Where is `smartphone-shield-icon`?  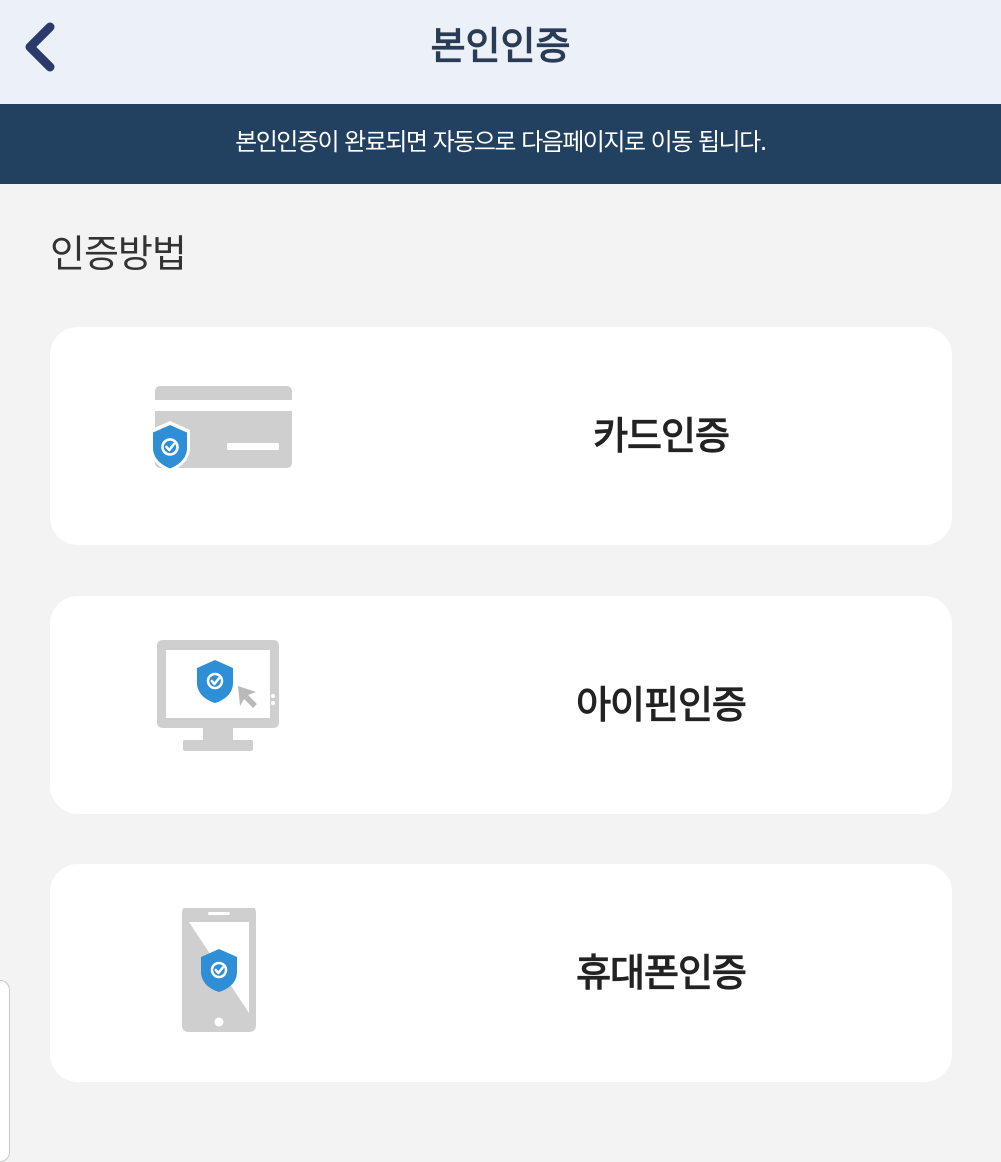
smartphone-shield-icon is located at coordinates (219, 970).